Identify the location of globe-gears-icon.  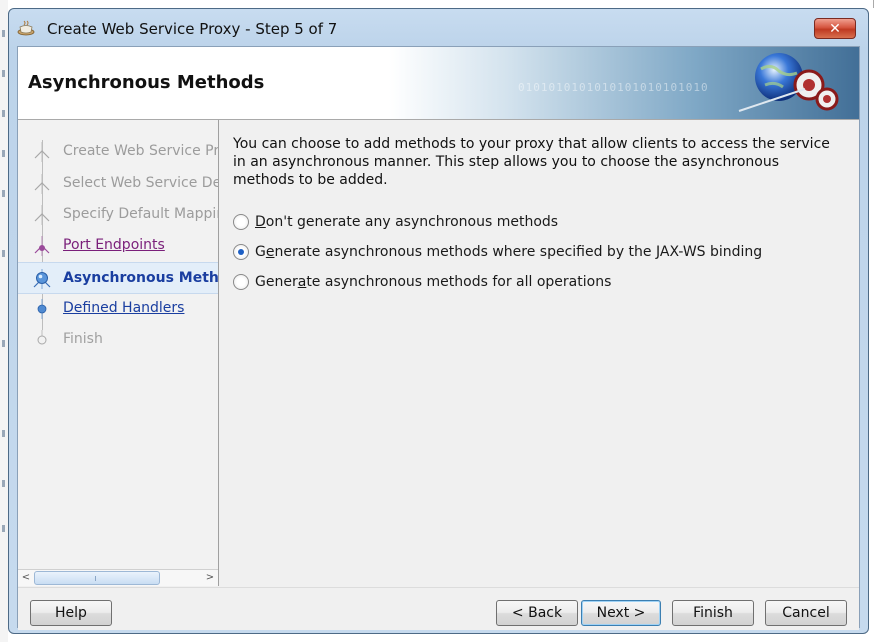
(788, 82).